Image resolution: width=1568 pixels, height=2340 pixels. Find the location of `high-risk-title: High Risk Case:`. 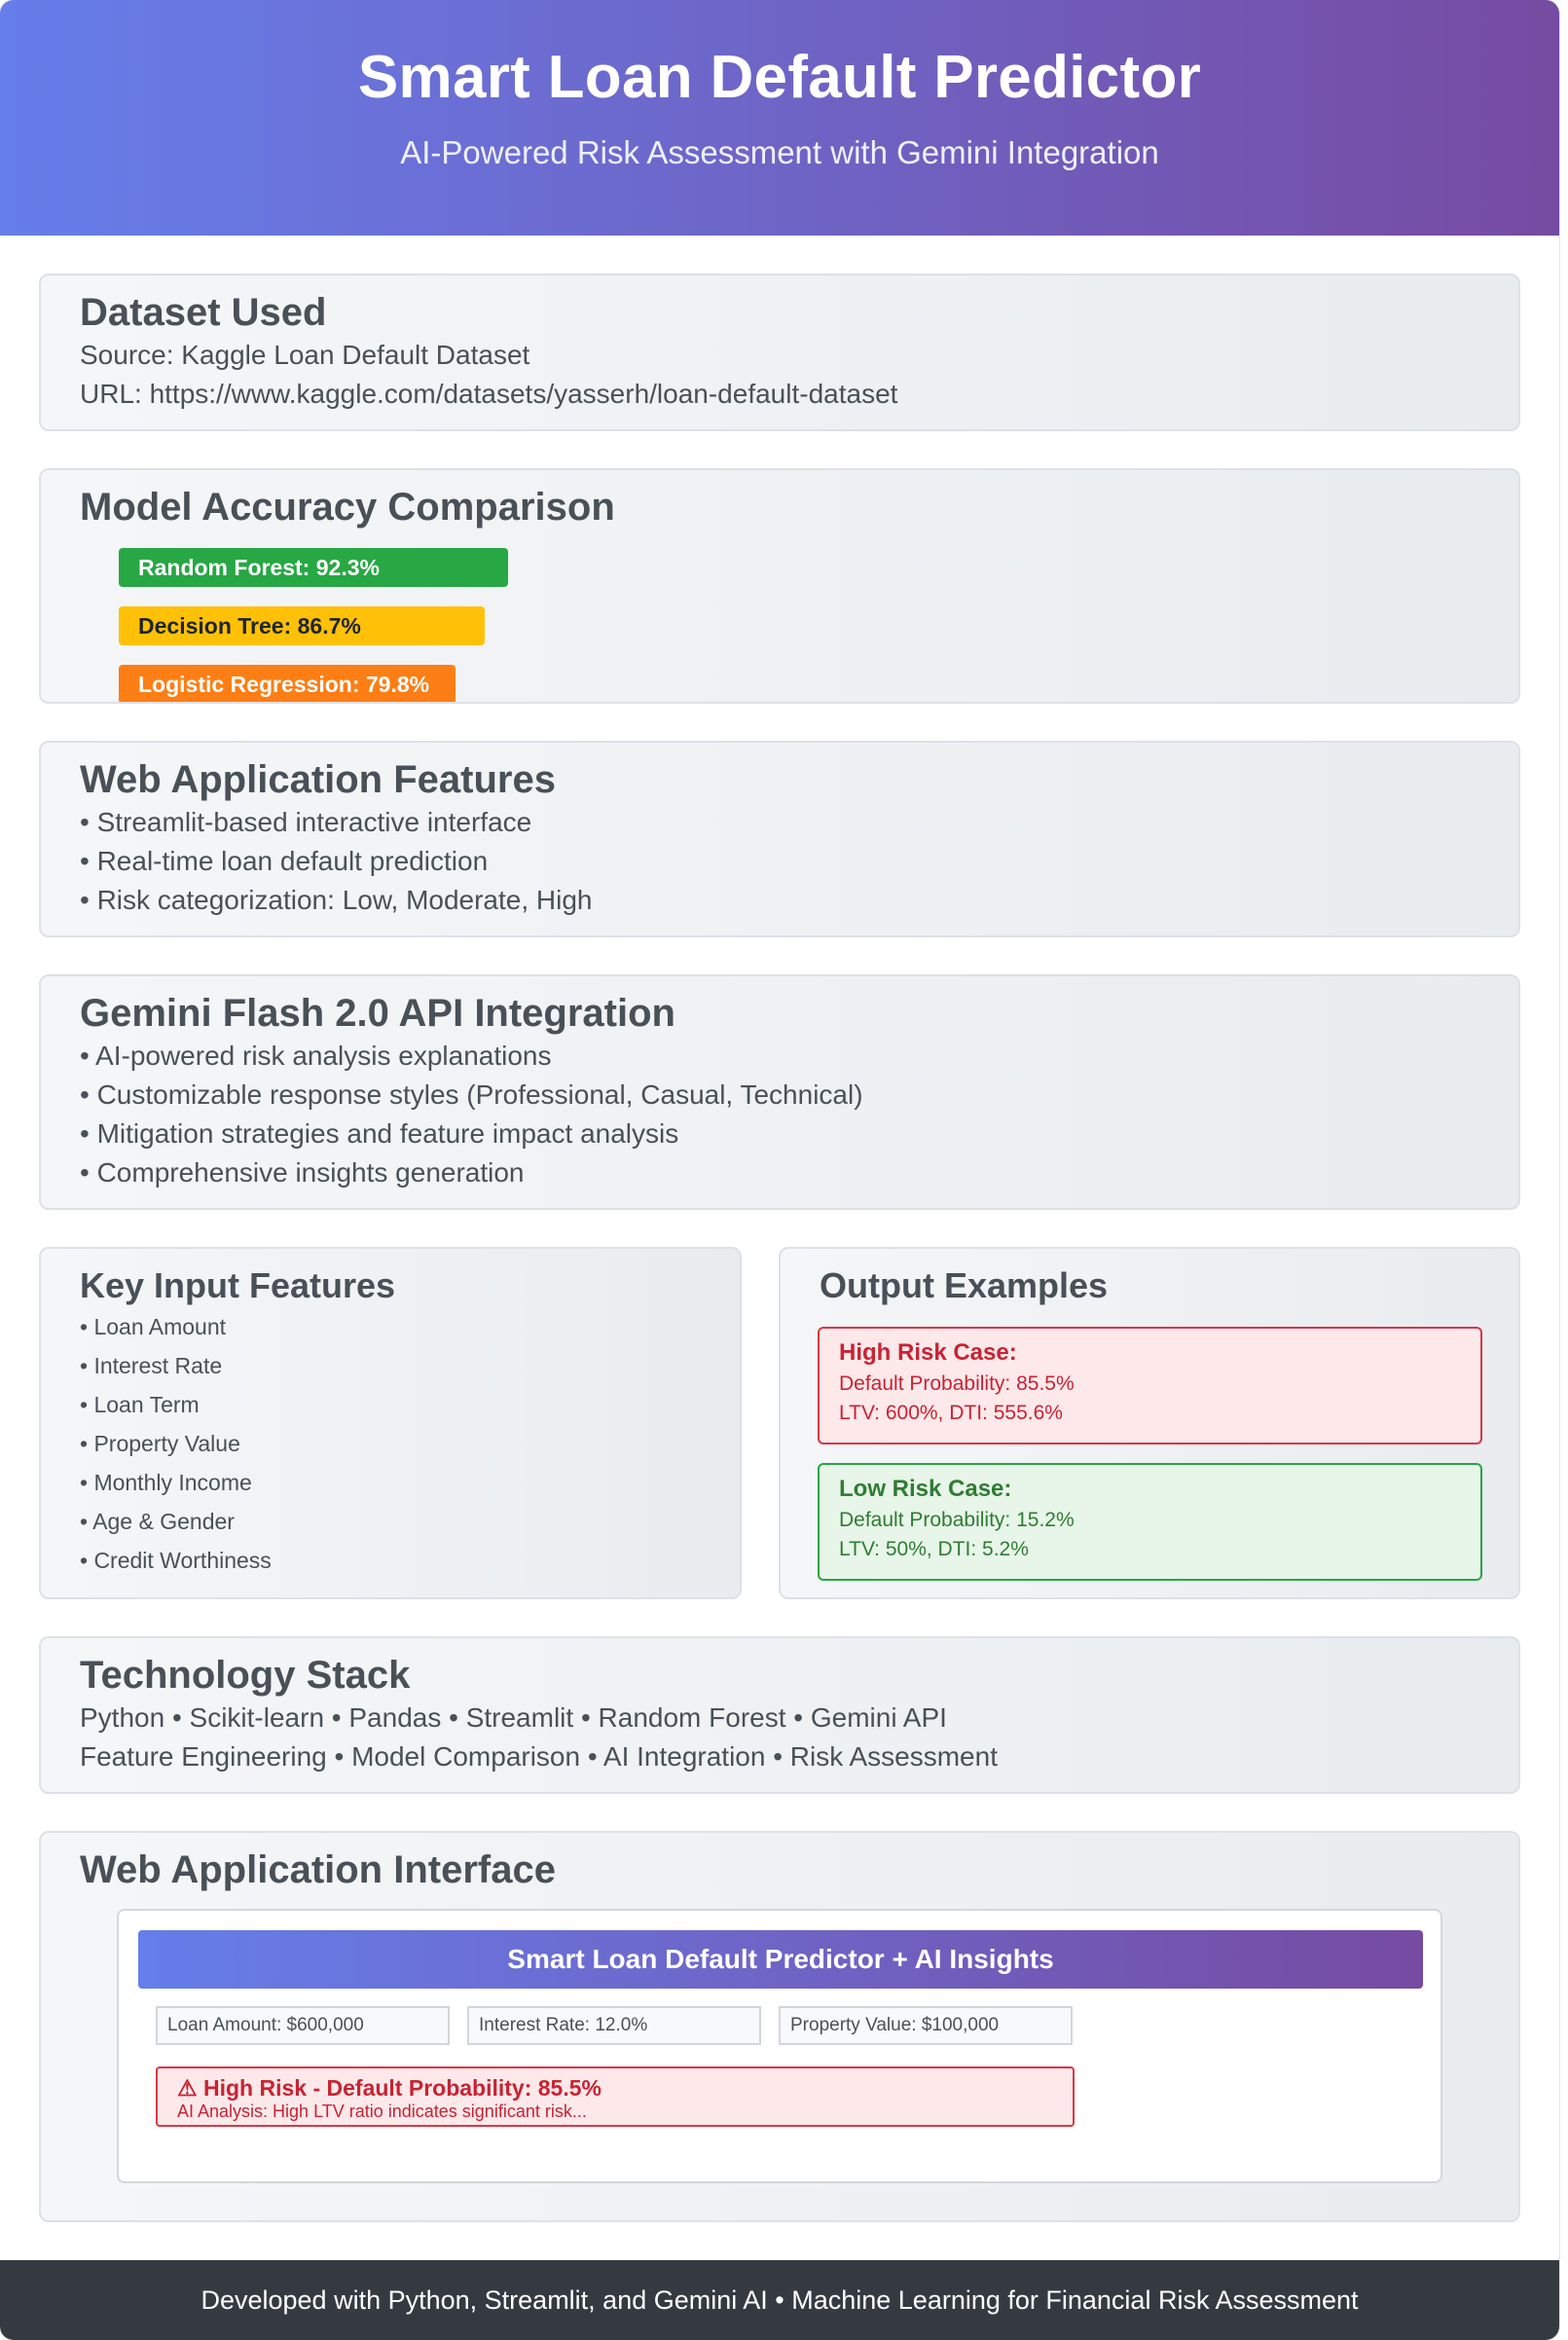

high-risk-title: High Risk Case: is located at coordinates (928, 1352).